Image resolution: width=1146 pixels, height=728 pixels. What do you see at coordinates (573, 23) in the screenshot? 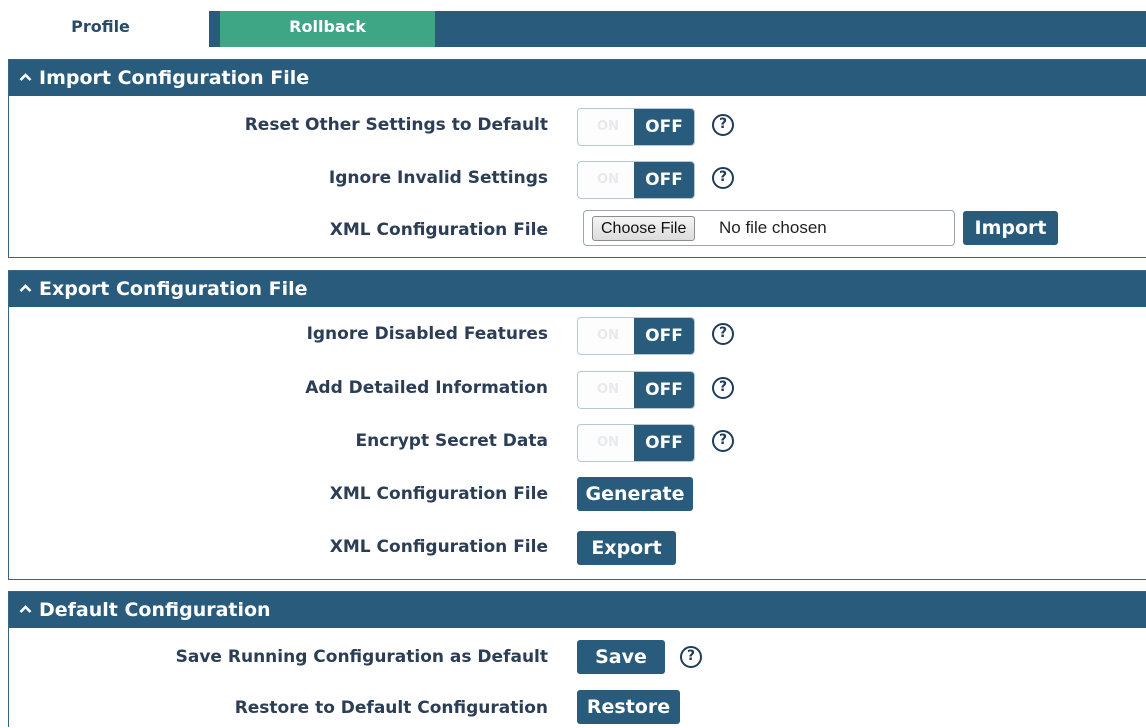
I see `tab-bar: Profile Rollback` at bounding box center [573, 23].